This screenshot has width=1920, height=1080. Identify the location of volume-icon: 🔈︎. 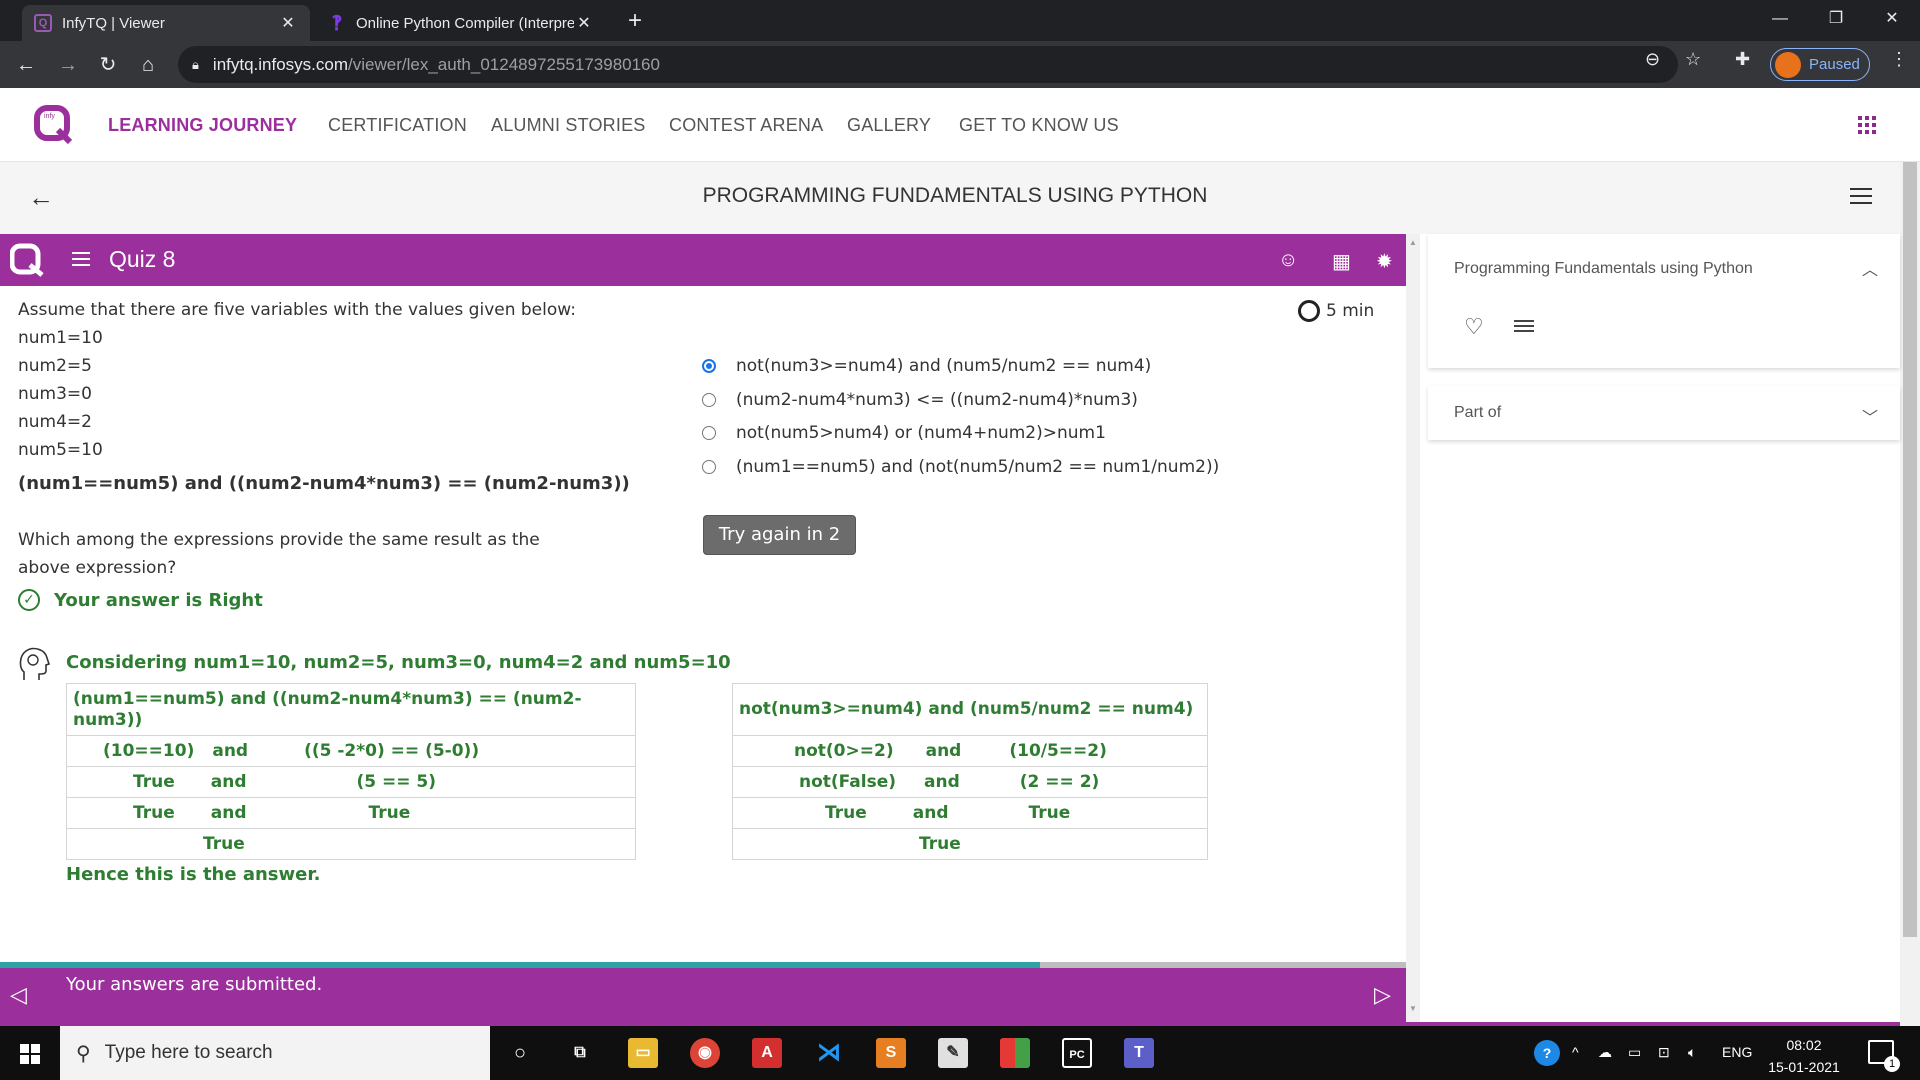
(1692, 1052).